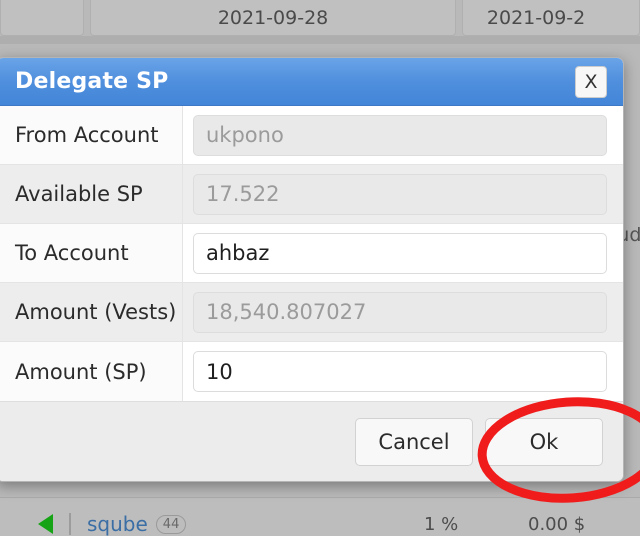 The height and width of the screenshot is (536, 640). What do you see at coordinates (400, 194) in the screenshot?
I see `available-sp-input` at bounding box center [400, 194].